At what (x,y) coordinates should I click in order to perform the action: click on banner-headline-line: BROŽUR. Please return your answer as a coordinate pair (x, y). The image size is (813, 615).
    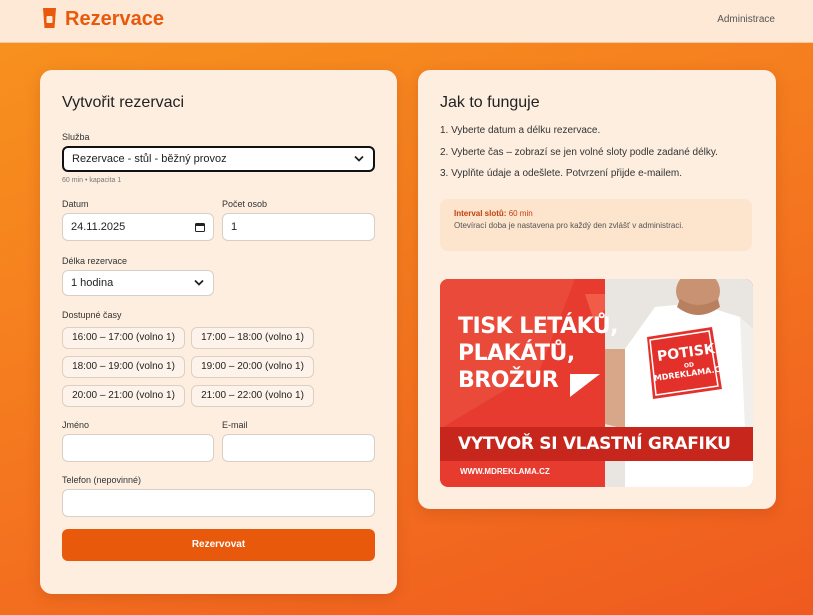
    Looking at the image, I should click on (508, 380).